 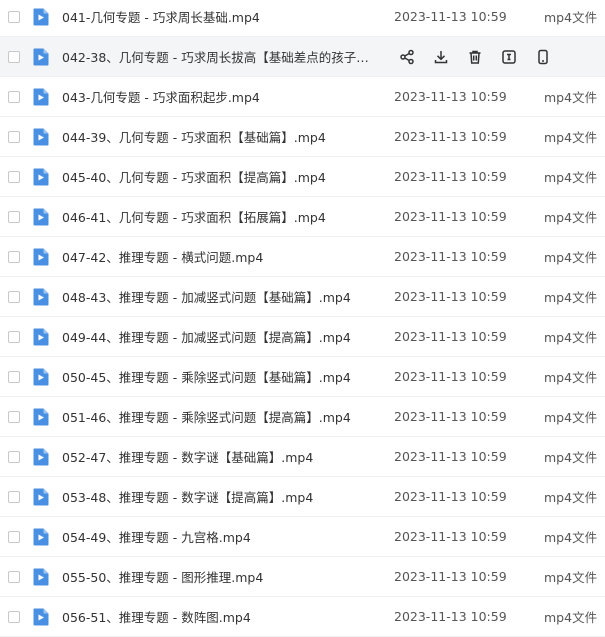 What do you see at coordinates (407, 57) in the screenshot?
I see `share-icon` at bounding box center [407, 57].